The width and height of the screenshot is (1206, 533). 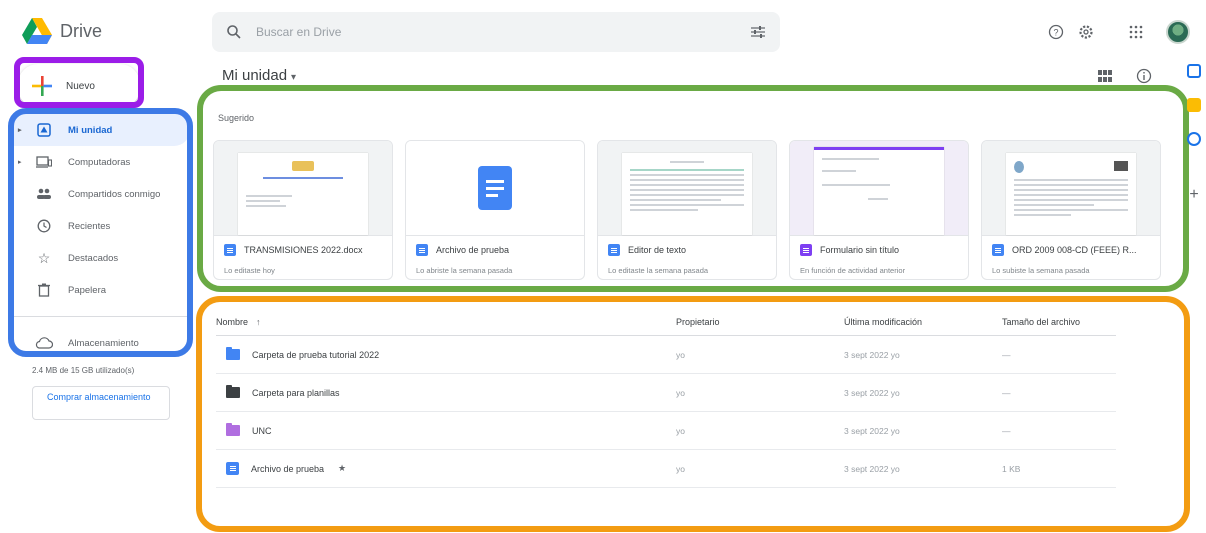 I want to click on suggested-heading: Sugerido, so click(x=236, y=118).